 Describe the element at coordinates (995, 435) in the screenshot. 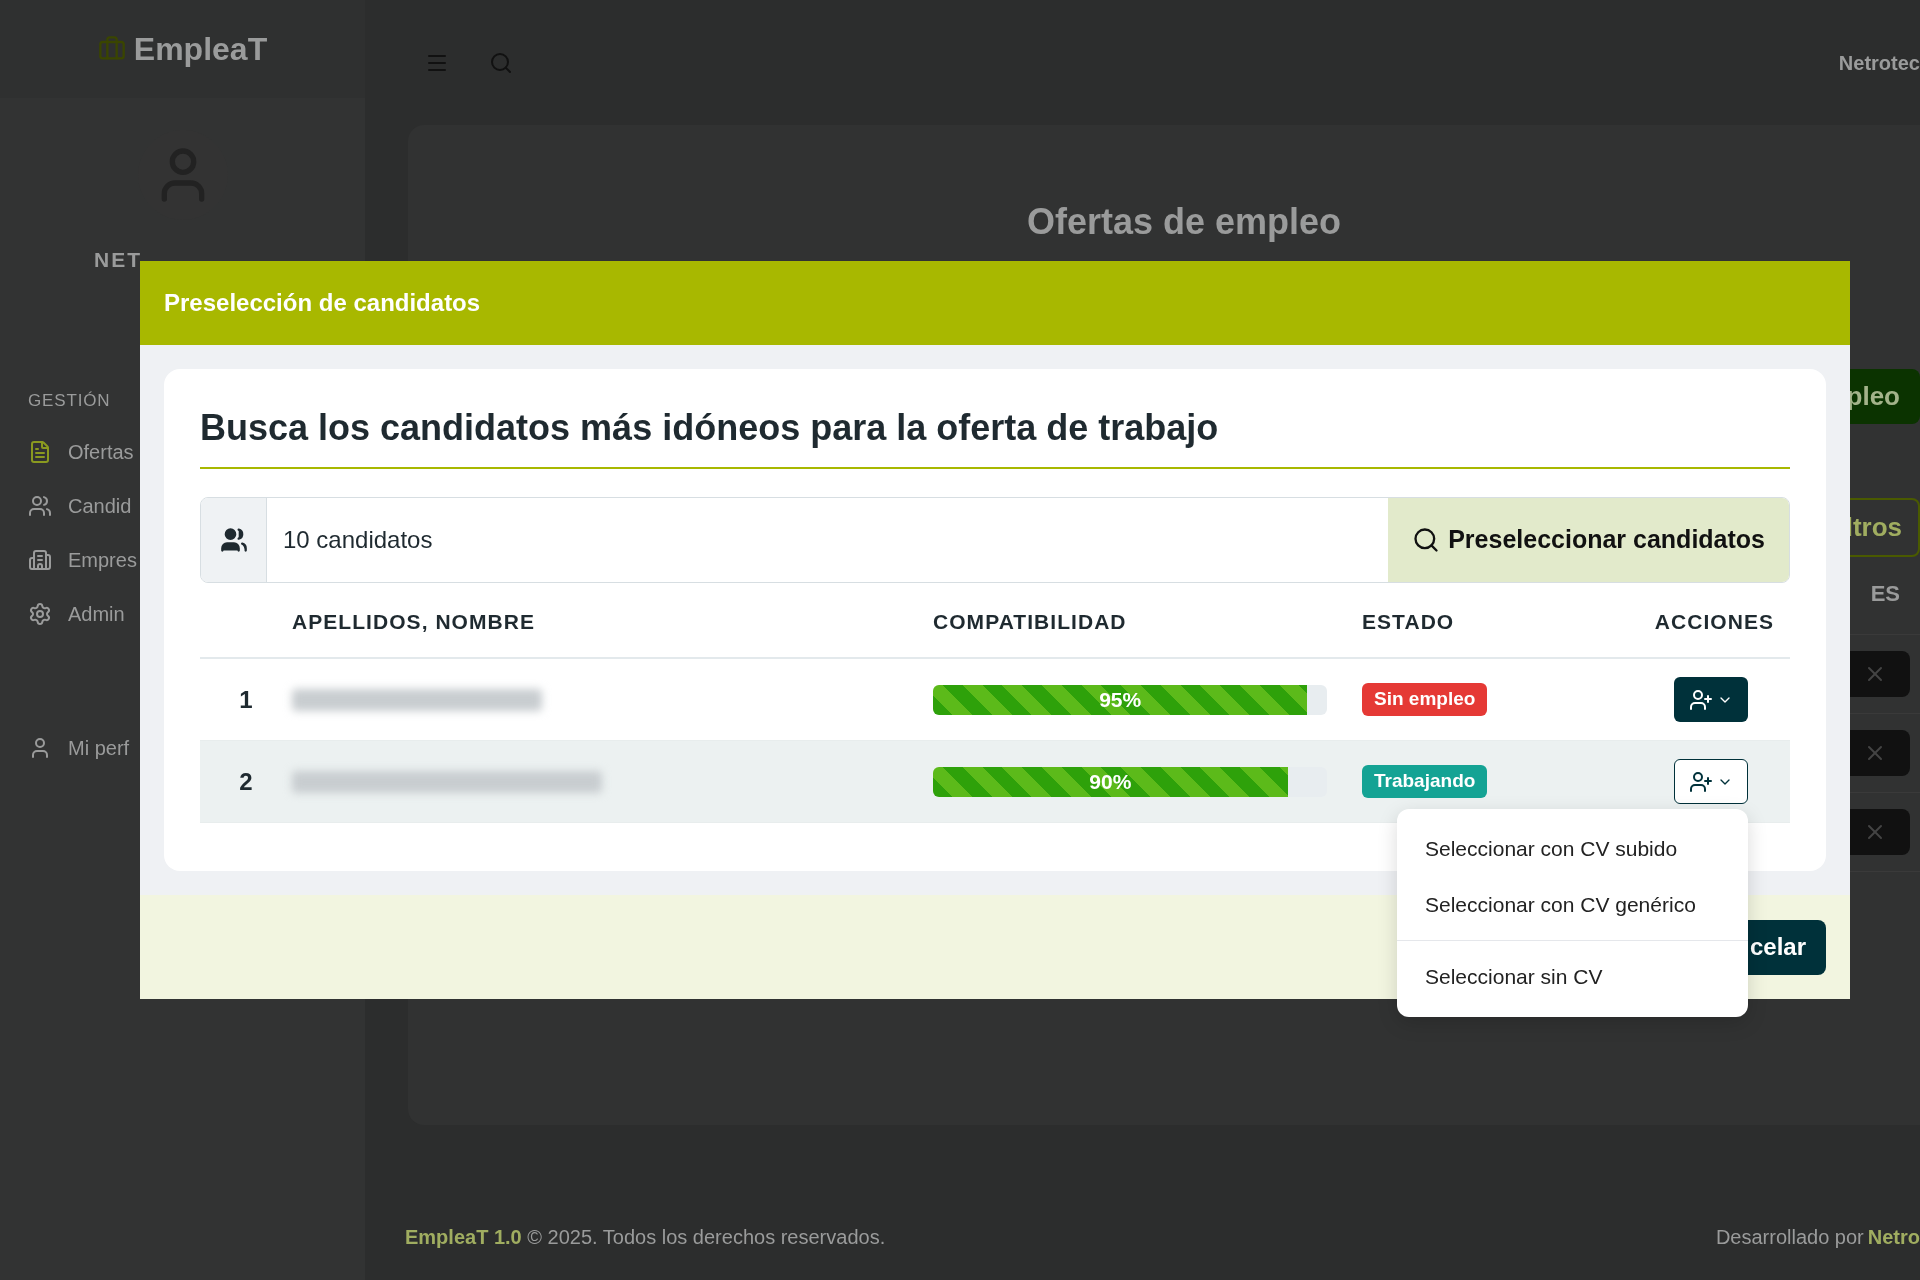

I see `card-heading: Busca los candidatos más idóneos para la oferta de trabajo` at that location.